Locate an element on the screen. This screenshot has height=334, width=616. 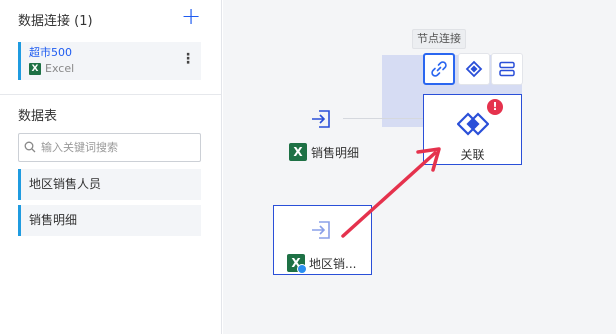
search-input is located at coordinates (118, 147).